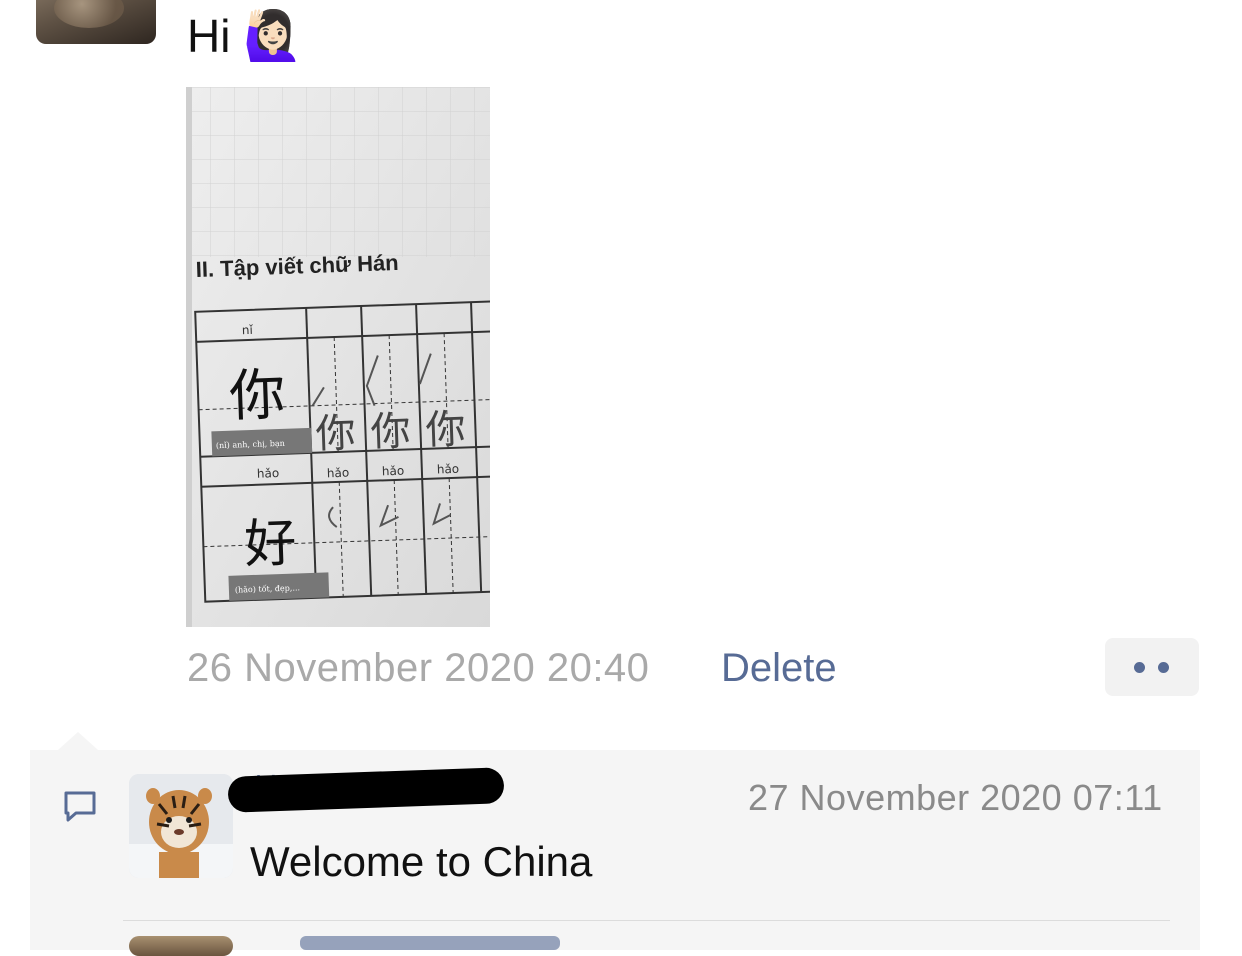  Describe the element at coordinates (248, 330) in the screenshot. I see `photo-pinyin-ni: nǐ` at that location.